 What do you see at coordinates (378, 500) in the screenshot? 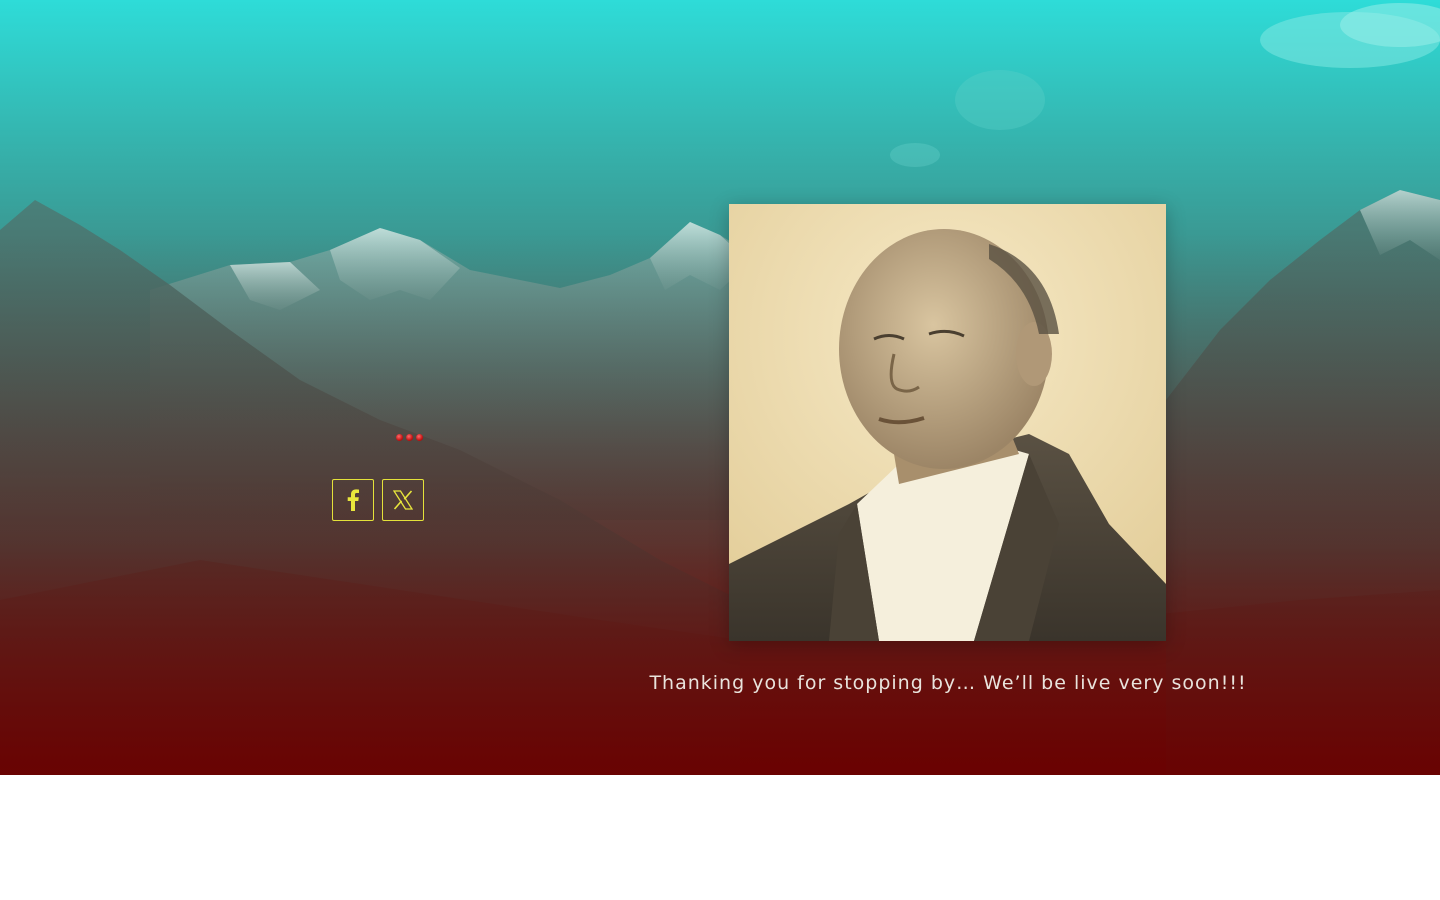
I see `social-links` at bounding box center [378, 500].